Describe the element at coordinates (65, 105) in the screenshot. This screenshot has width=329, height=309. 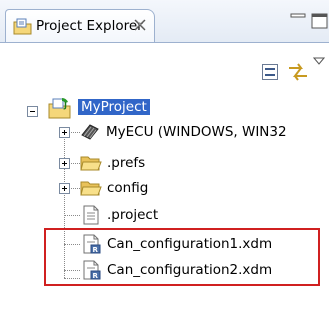
I see `svg-text: J` at that location.